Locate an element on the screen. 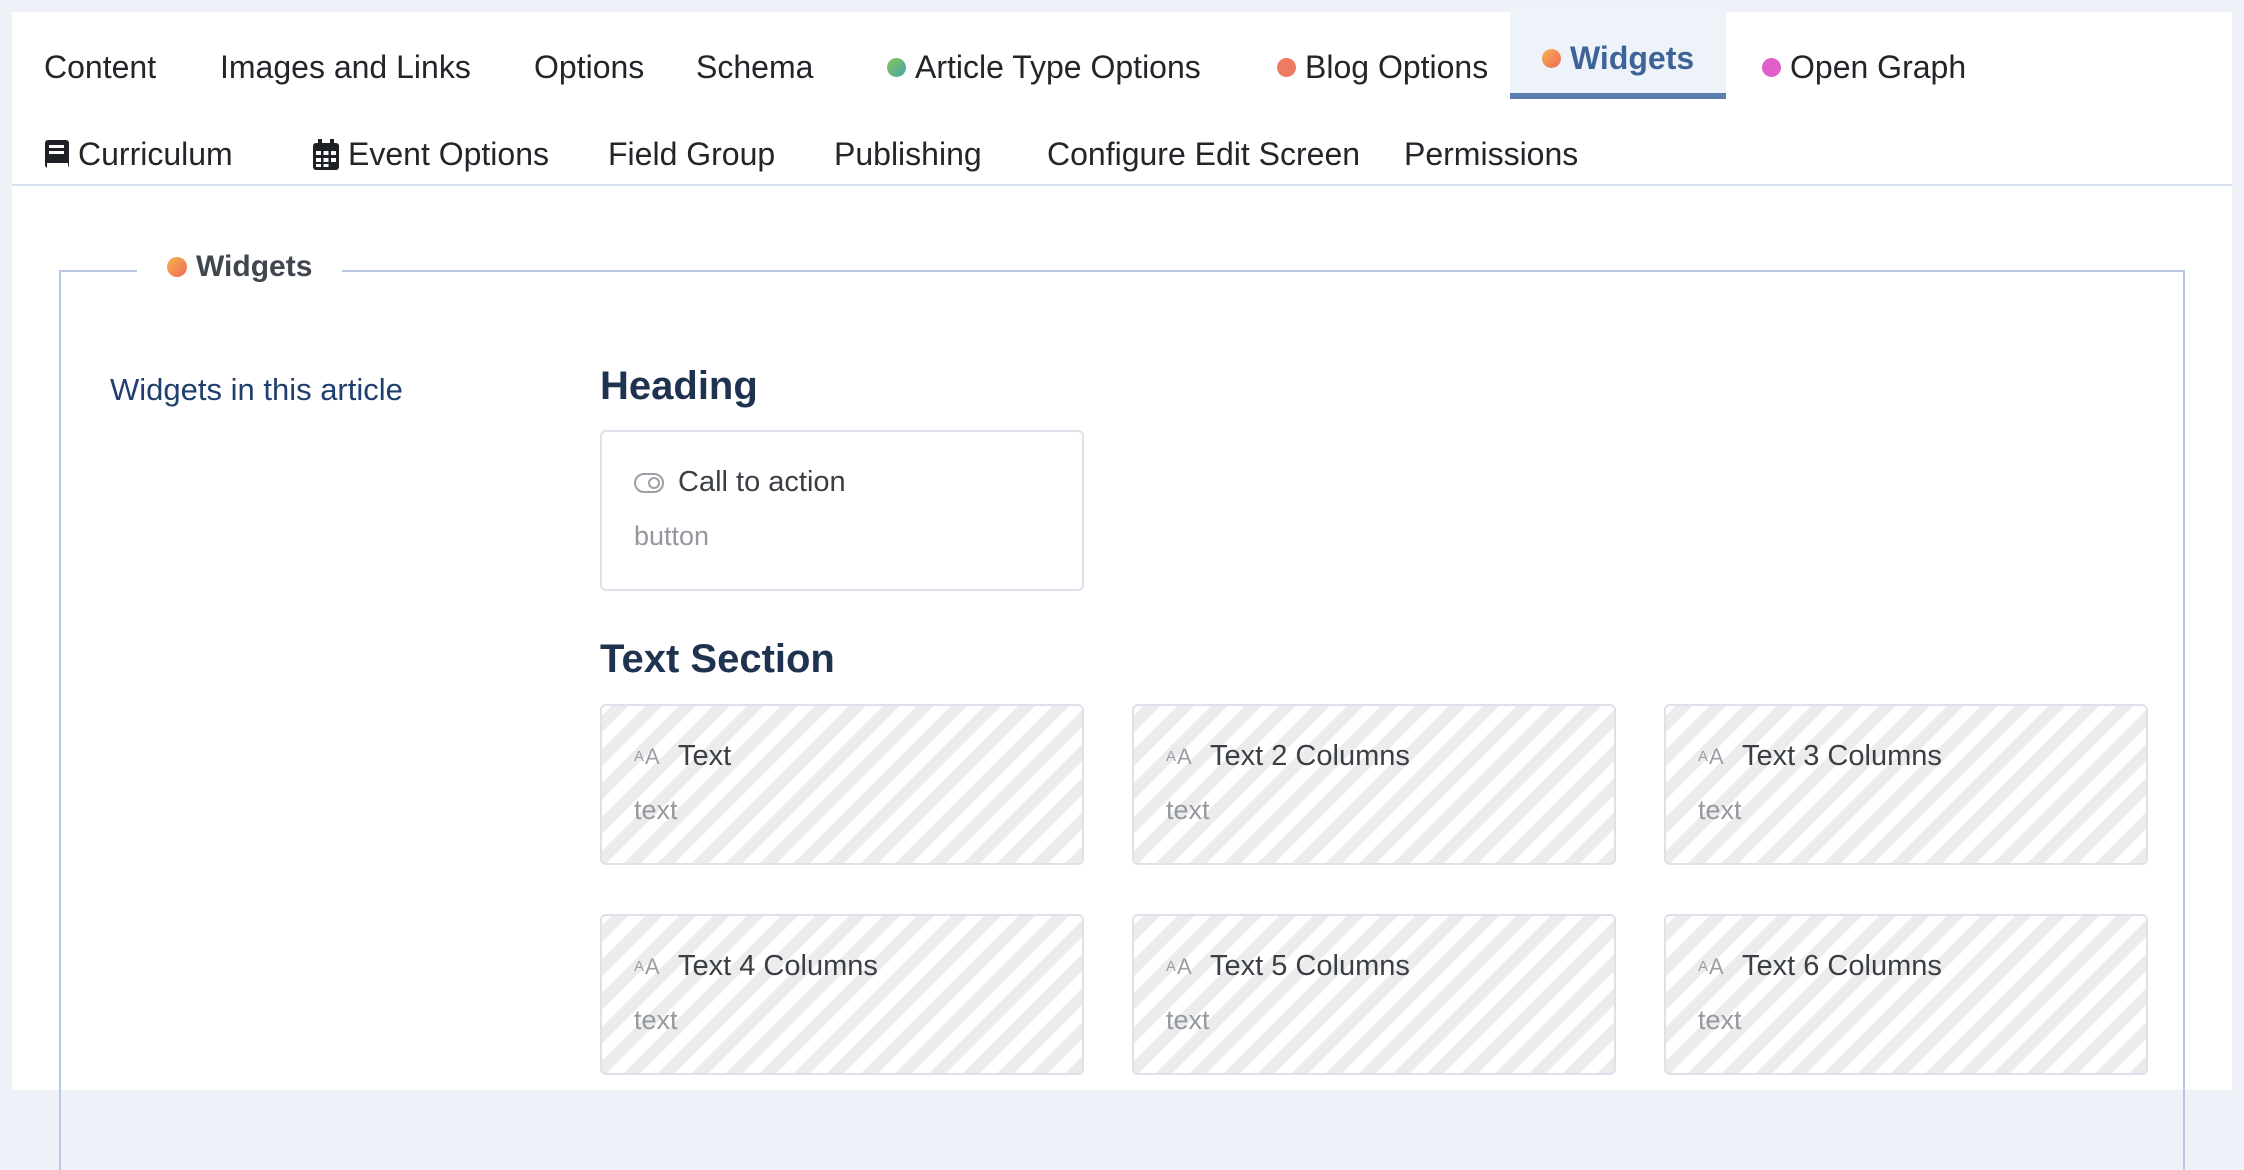  tab-label: Publishing is located at coordinates (908, 154).